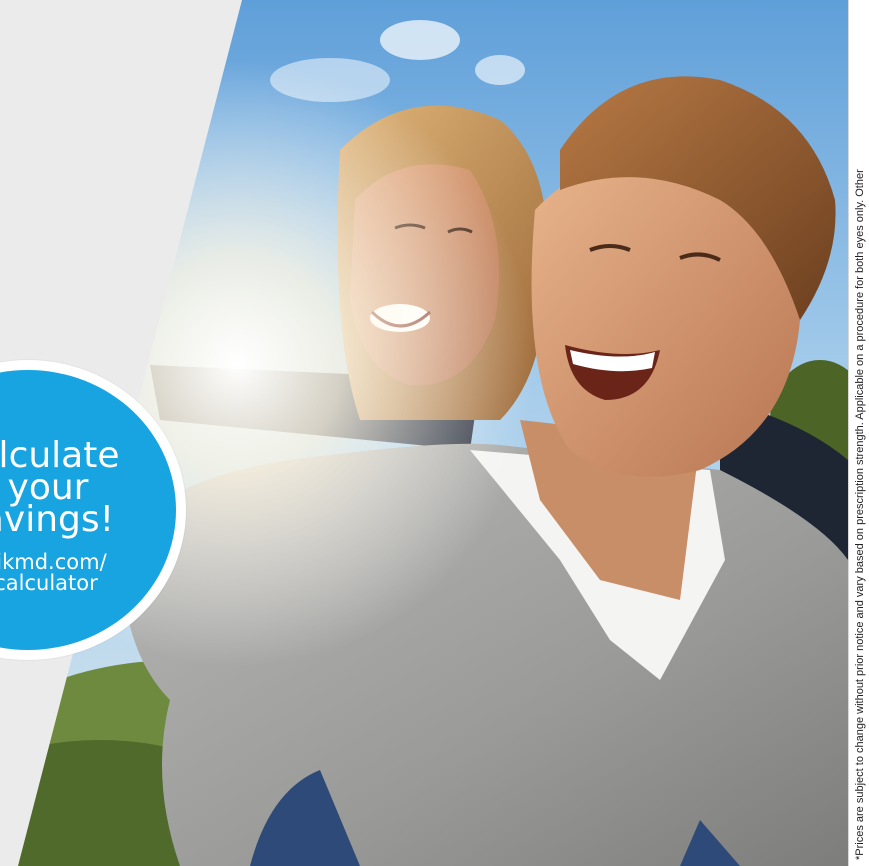 This screenshot has width=869, height=866. Describe the element at coordinates (57, 519) in the screenshot. I see `badge-headline-line-3: avings!` at that location.